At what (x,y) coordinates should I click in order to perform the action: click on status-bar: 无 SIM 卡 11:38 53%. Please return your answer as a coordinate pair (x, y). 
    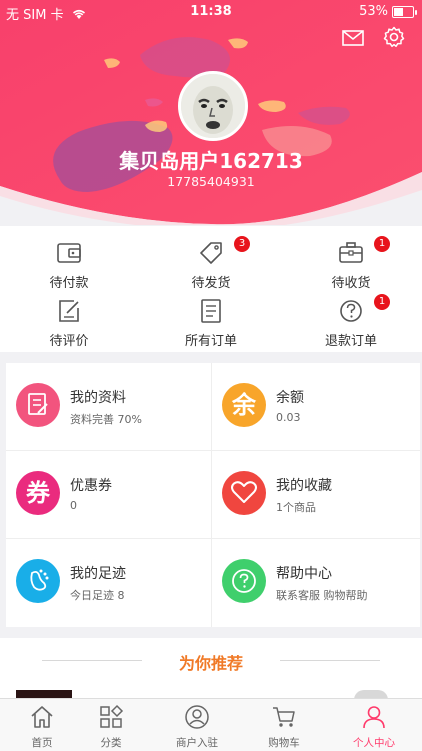
    Looking at the image, I should click on (211, 12).